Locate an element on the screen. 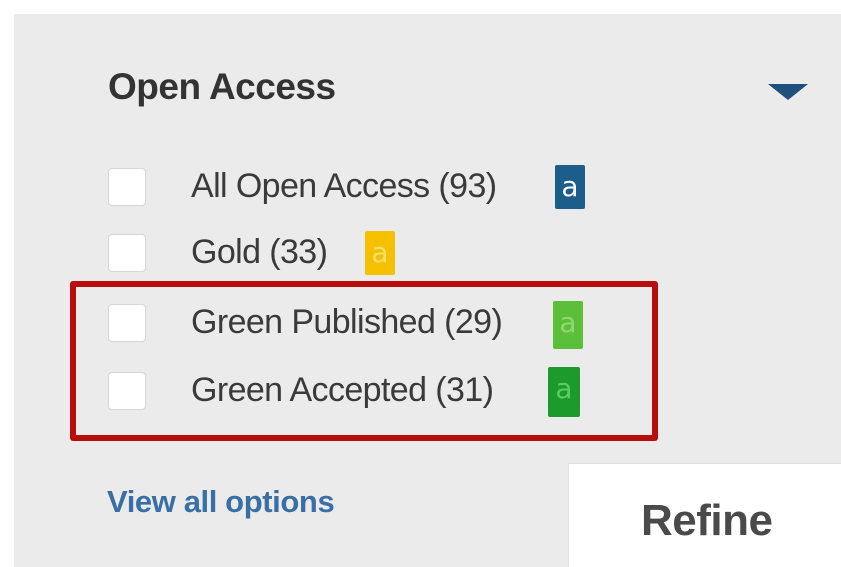  open-access-icon: a is located at coordinates (570, 187).